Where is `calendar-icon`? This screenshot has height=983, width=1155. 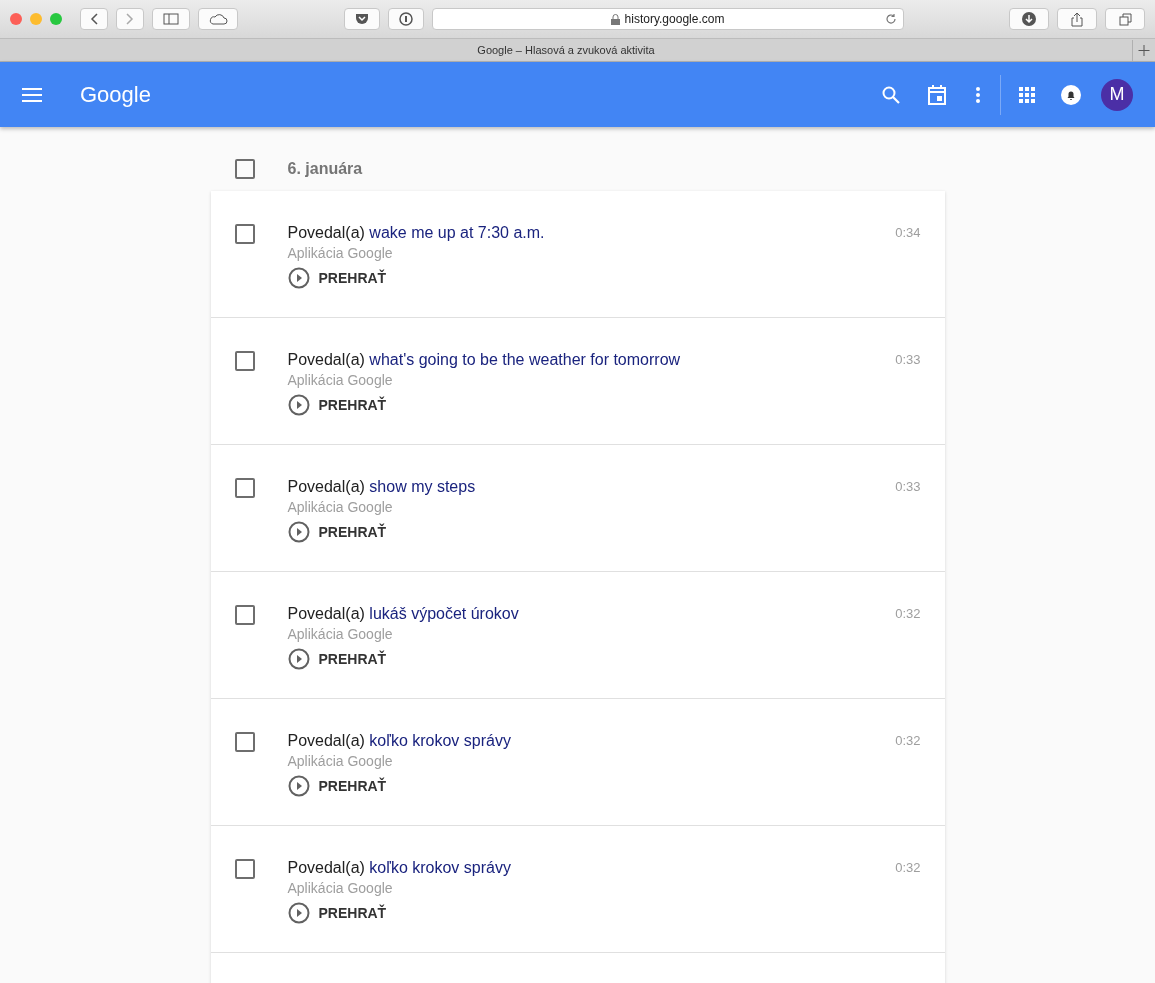
calendar-icon is located at coordinates (937, 94).